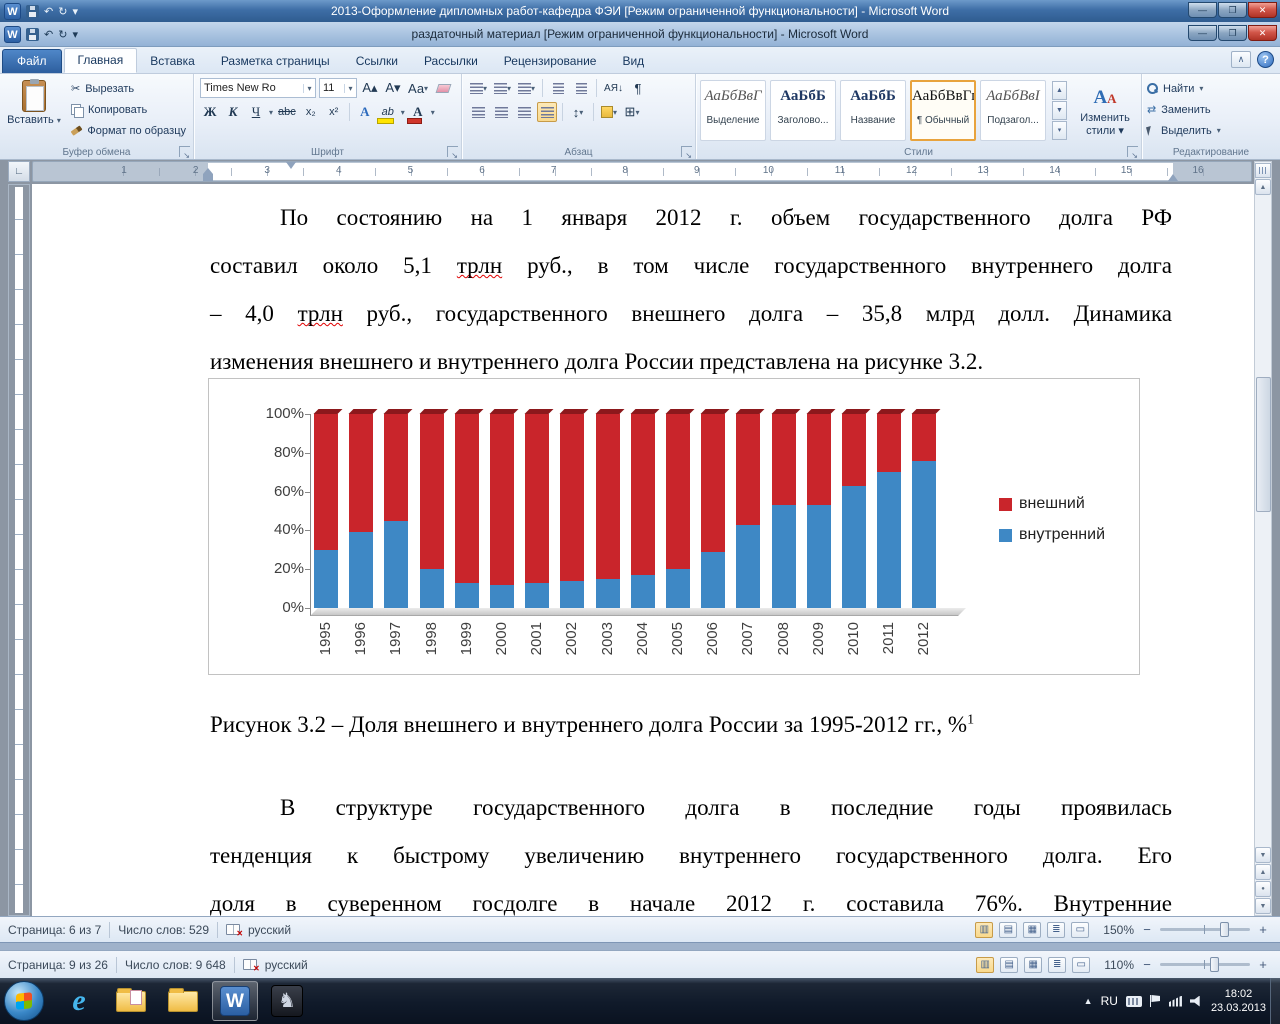 The width and height of the screenshot is (1280, 1024). What do you see at coordinates (526, 88) in the screenshot?
I see `multilevel-list-button: ▾` at bounding box center [526, 88].